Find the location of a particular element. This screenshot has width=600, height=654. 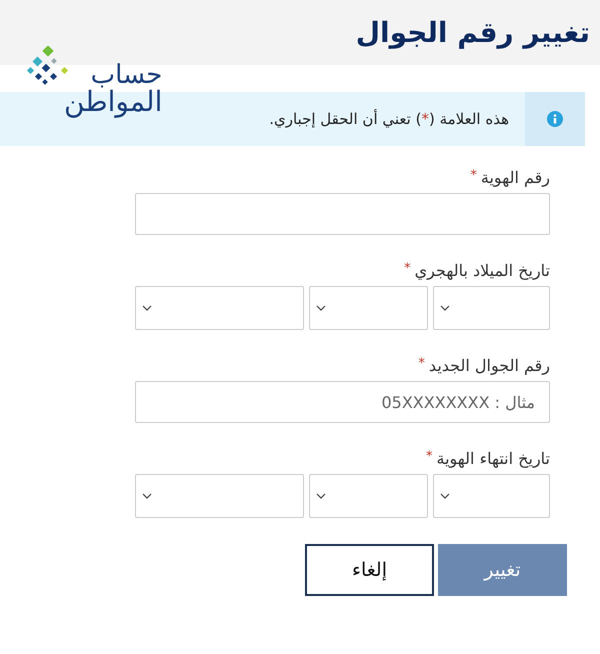

field-label: تاريخ الميلاد بالهجري is located at coordinates (482, 270).